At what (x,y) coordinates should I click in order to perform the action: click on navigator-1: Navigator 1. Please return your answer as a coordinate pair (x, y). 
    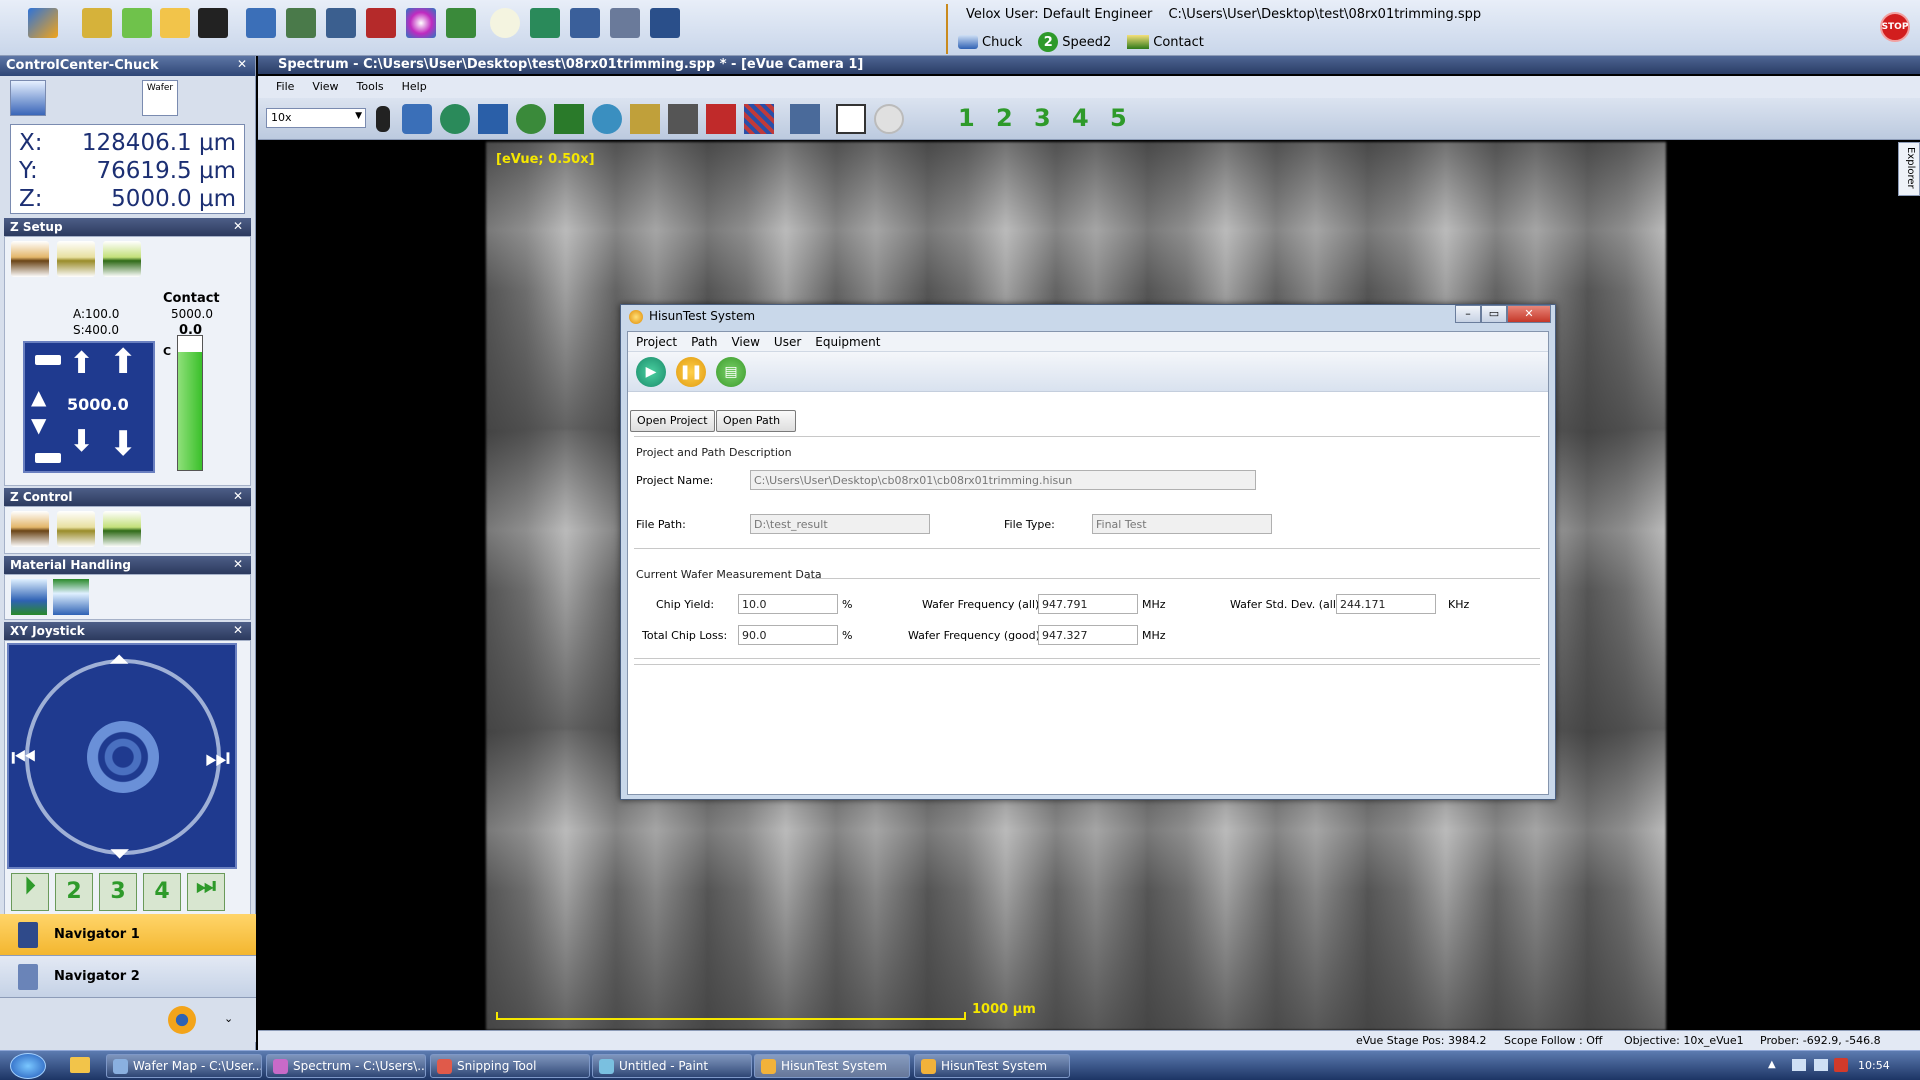
    Looking at the image, I should click on (128, 935).